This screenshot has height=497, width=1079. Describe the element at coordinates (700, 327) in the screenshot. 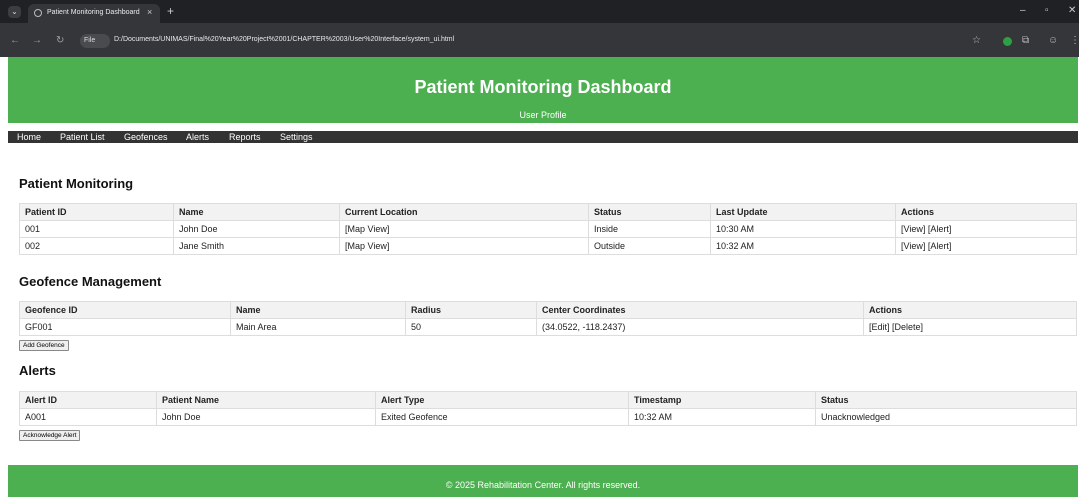

I see `geofence-coordinates: (34.0522, -118.2437)` at that location.